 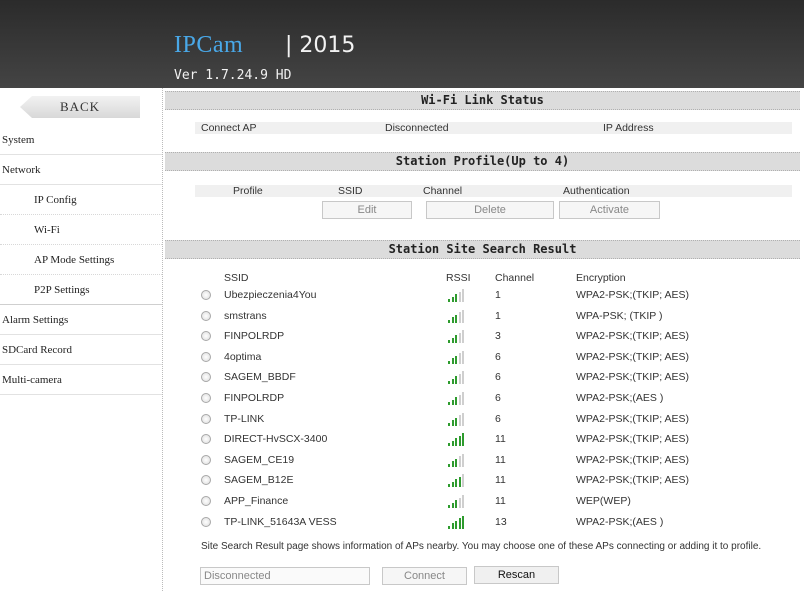 What do you see at coordinates (417, 128) in the screenshot?
I see `connect-ap-value: Disconnected` at bounding box center [417, 128].